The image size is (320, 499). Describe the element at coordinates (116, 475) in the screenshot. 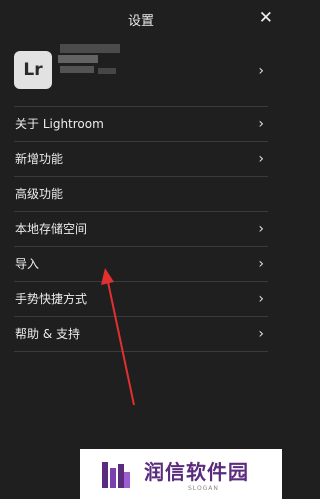

I see `watermark-logo-icon` at that location.